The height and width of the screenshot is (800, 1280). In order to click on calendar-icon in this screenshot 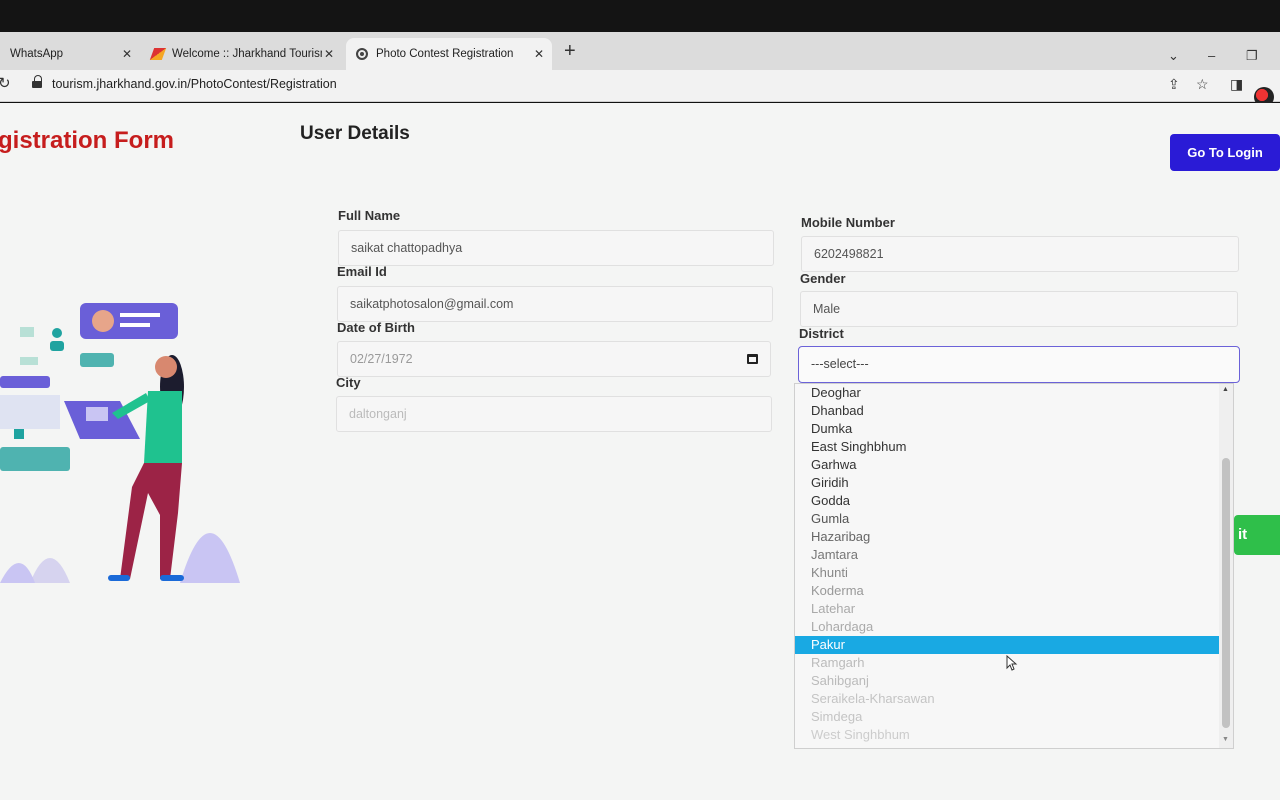, I will do `click(752, 359)`.